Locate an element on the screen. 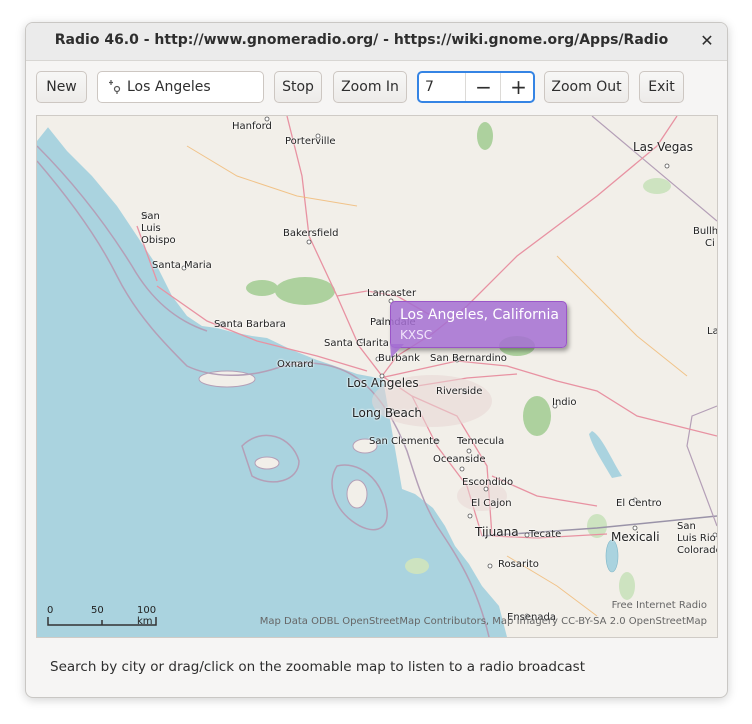 Image resolution: width=752 pixels, height=724 pixels. location-search-input is located at coordinates (192, 87).